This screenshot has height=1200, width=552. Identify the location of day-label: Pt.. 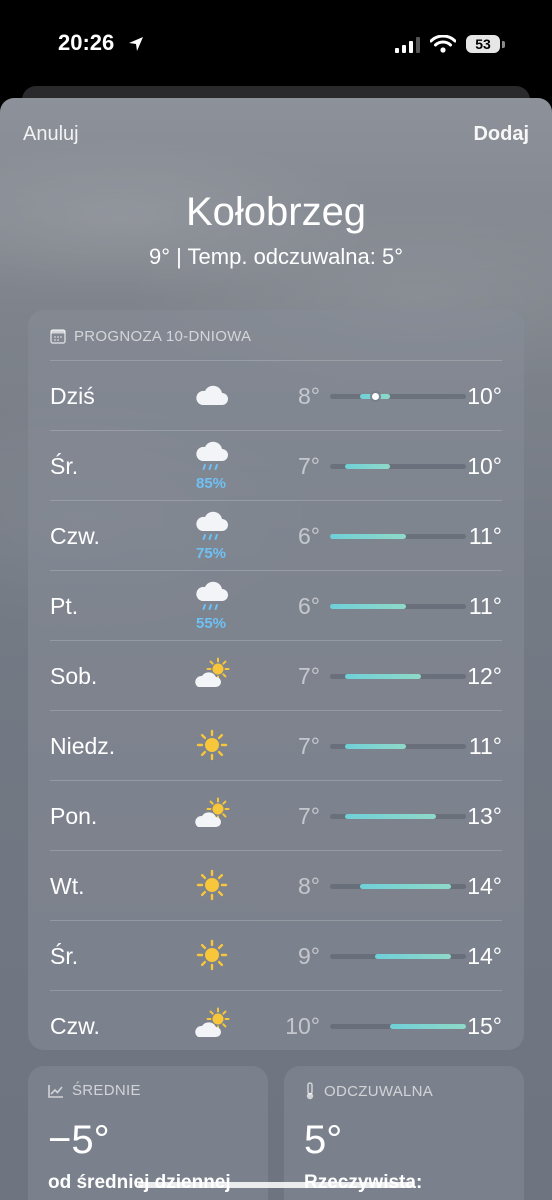
(64, 606).